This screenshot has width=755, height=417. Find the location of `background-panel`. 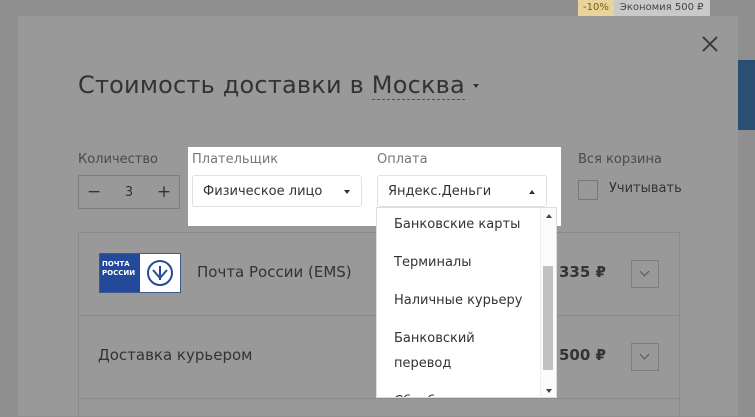

background-panel is located at coordinates (746, 95).